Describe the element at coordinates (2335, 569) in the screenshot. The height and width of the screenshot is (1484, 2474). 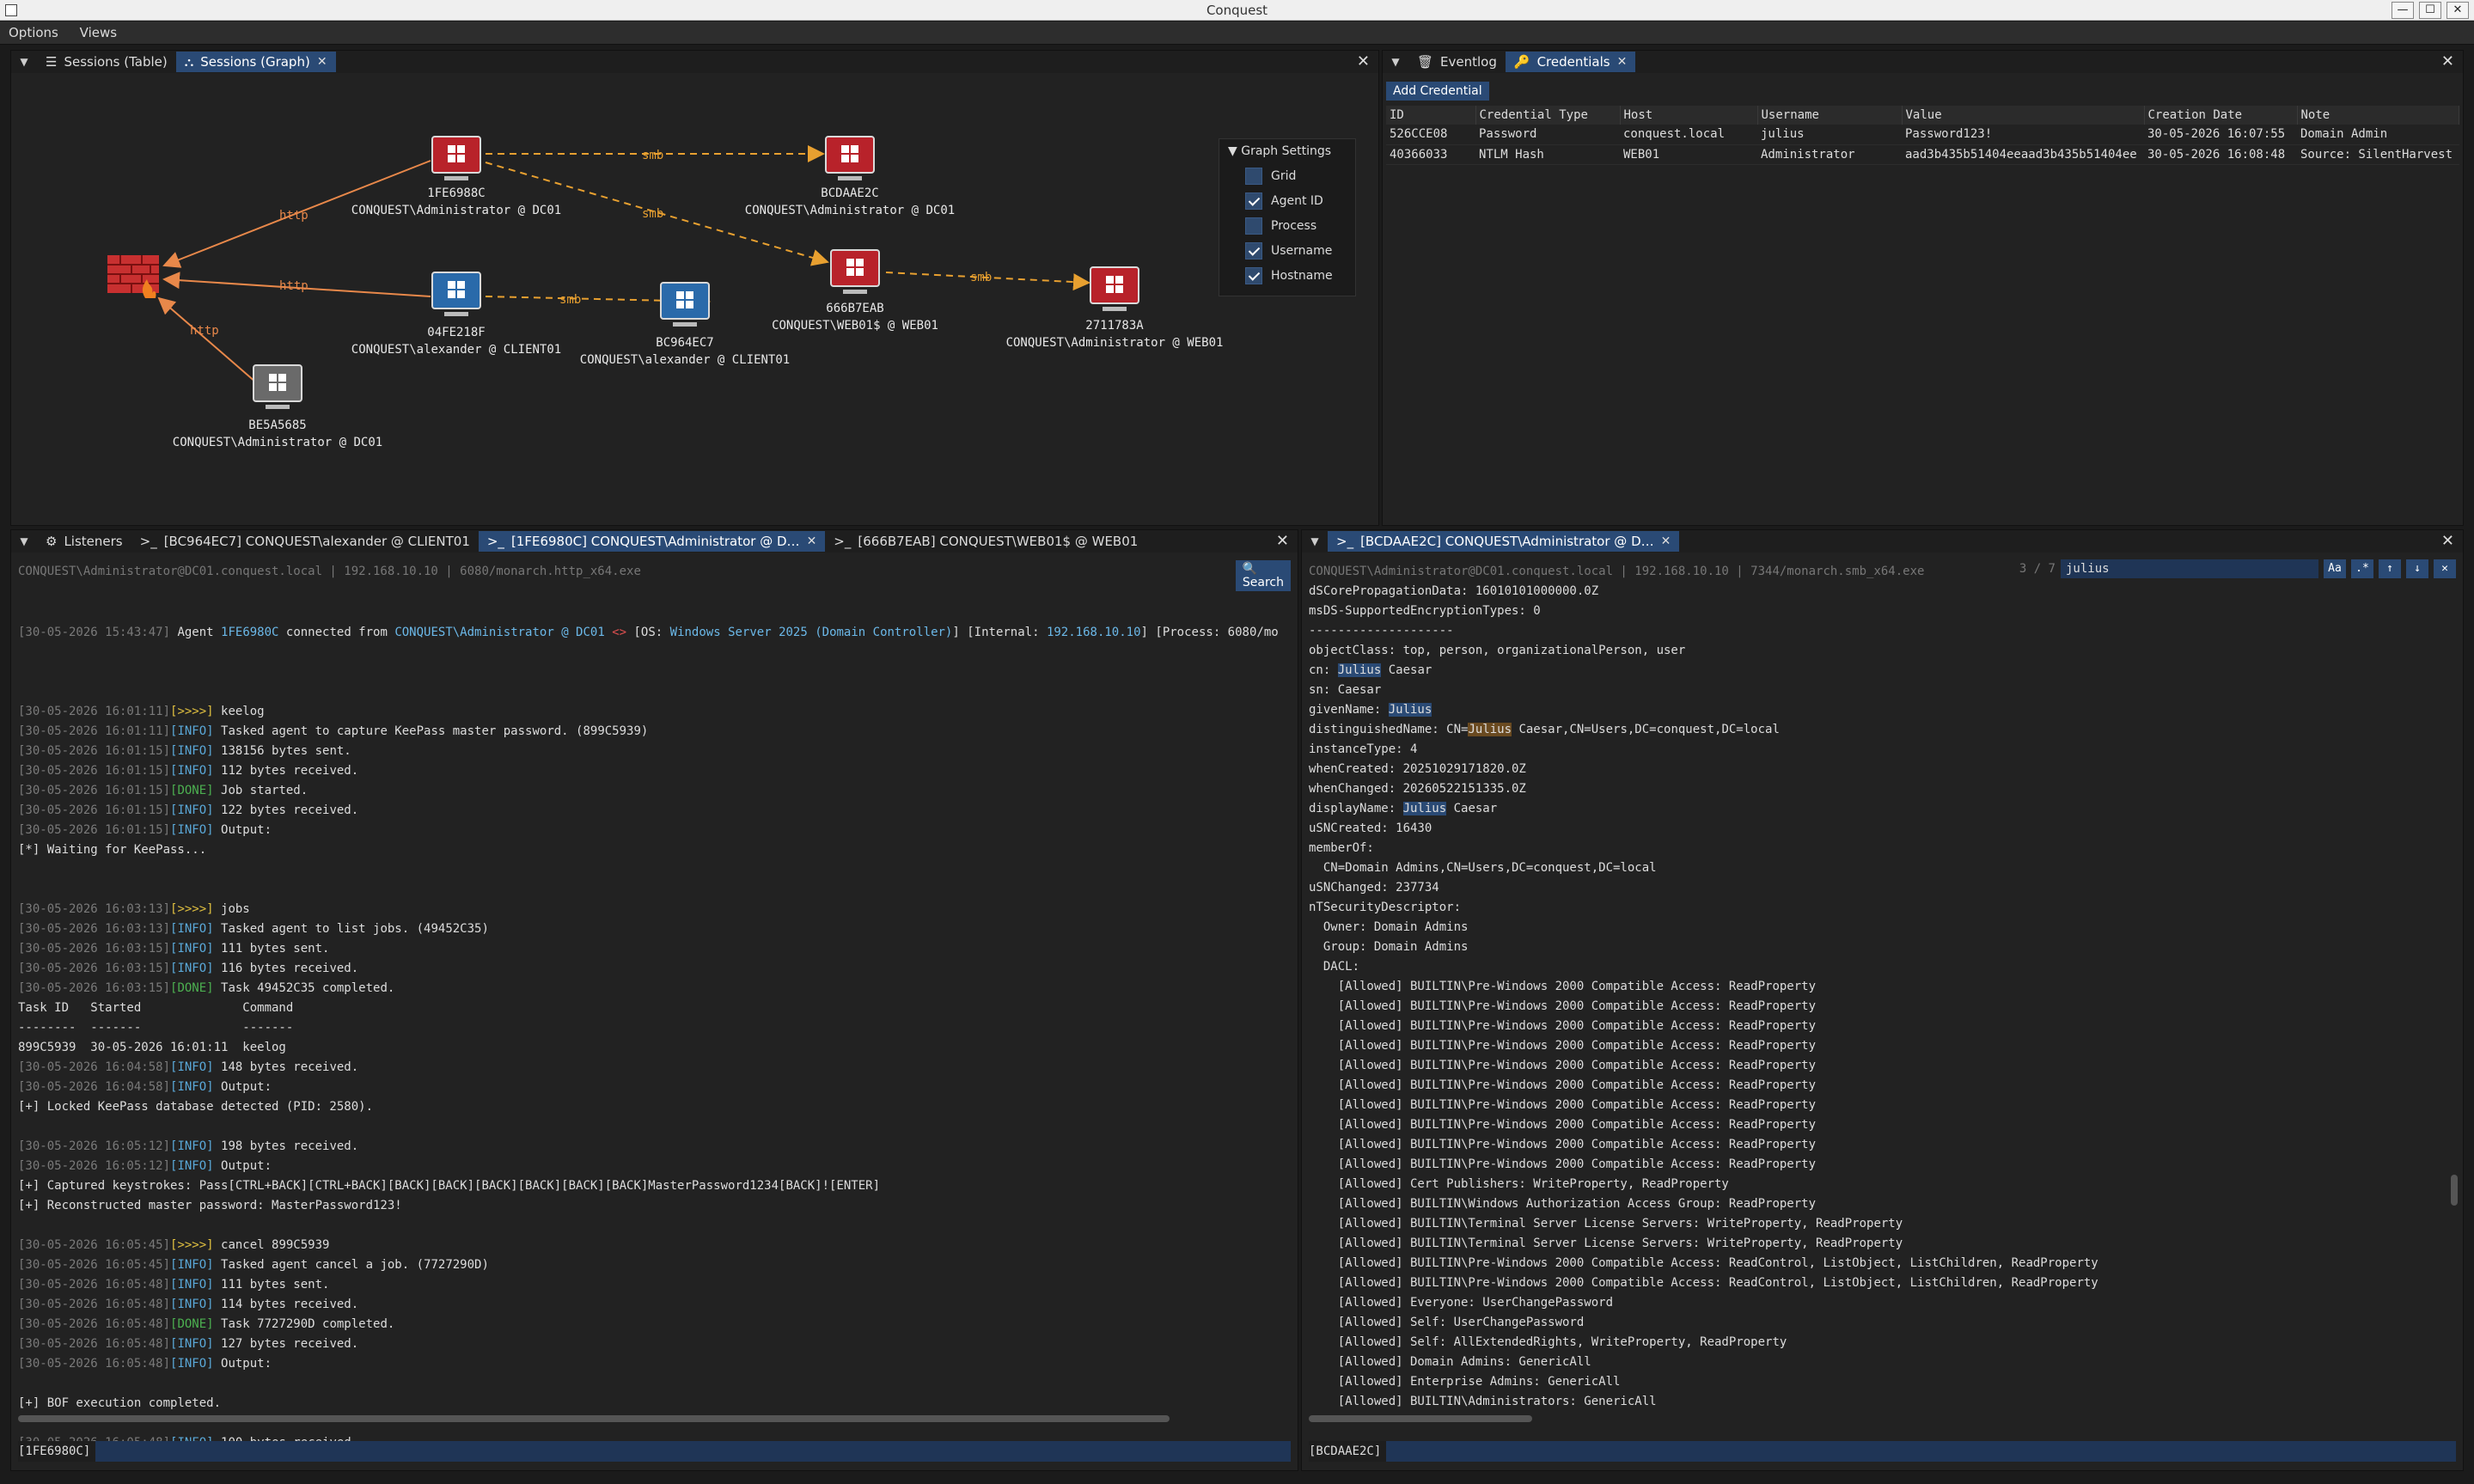
I see `match-case-button: Aa` at that location.